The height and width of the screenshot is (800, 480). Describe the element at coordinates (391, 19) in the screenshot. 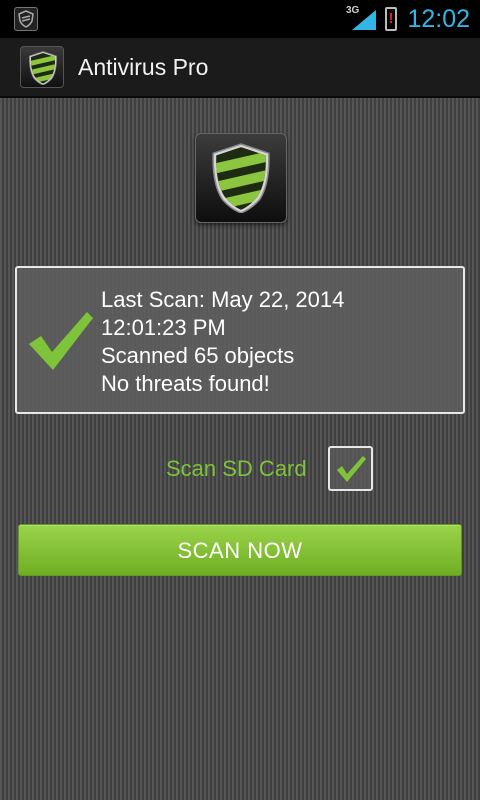

I see `battery-alert-icon: !` at that location.